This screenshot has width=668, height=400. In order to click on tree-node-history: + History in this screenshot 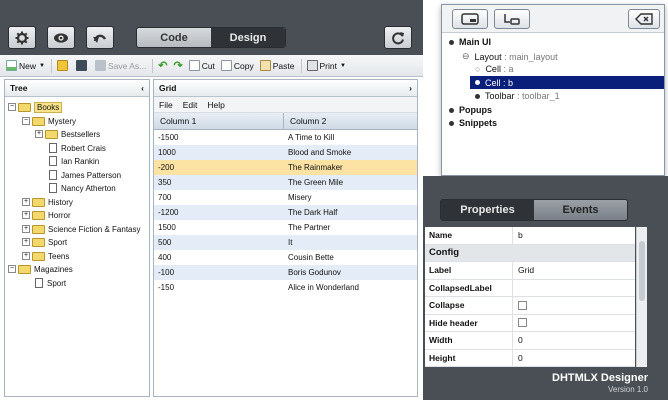, I will do `click(47, 202)`.